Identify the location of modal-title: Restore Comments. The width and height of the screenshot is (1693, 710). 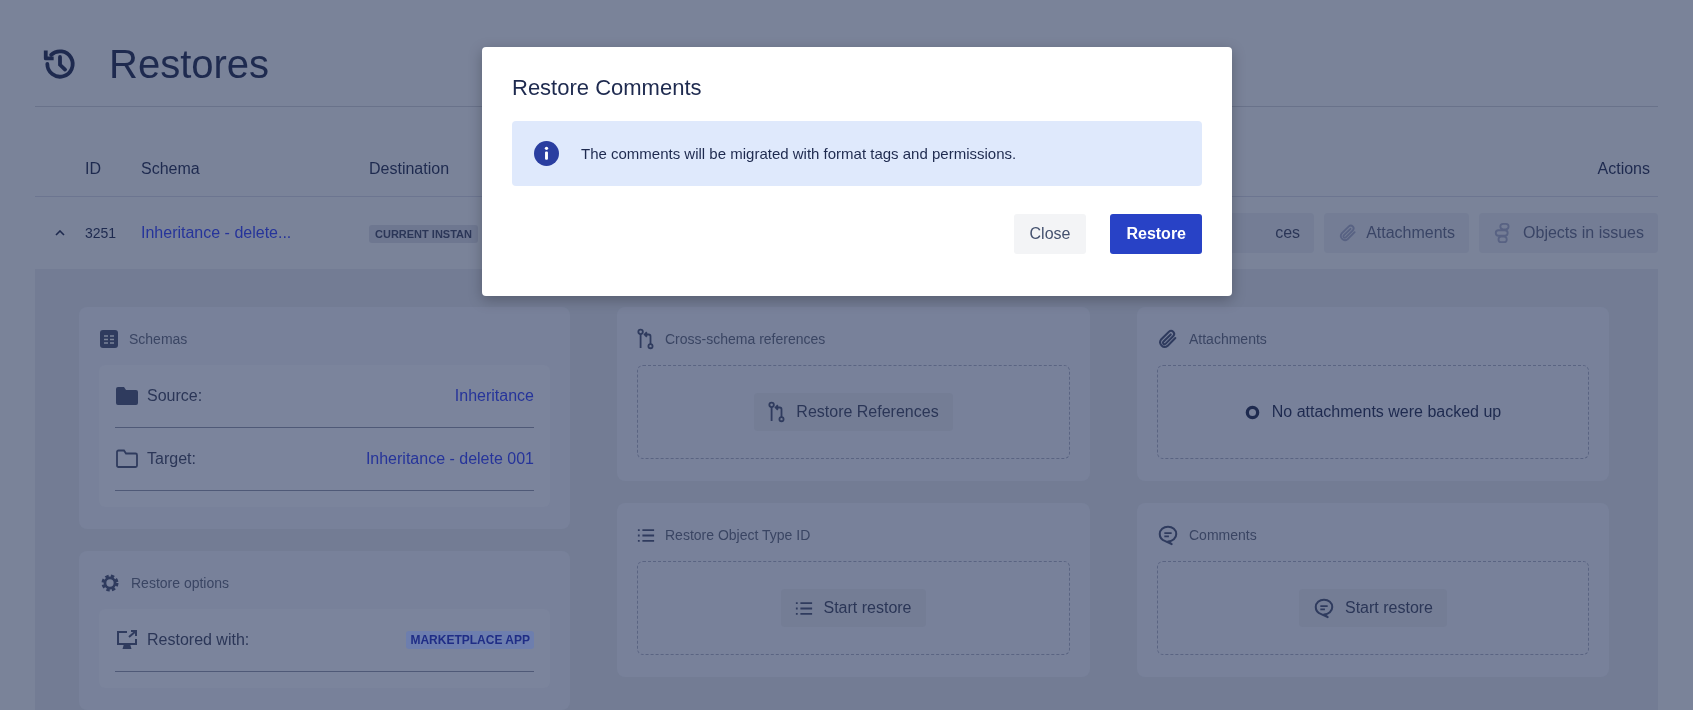
(607, 88).